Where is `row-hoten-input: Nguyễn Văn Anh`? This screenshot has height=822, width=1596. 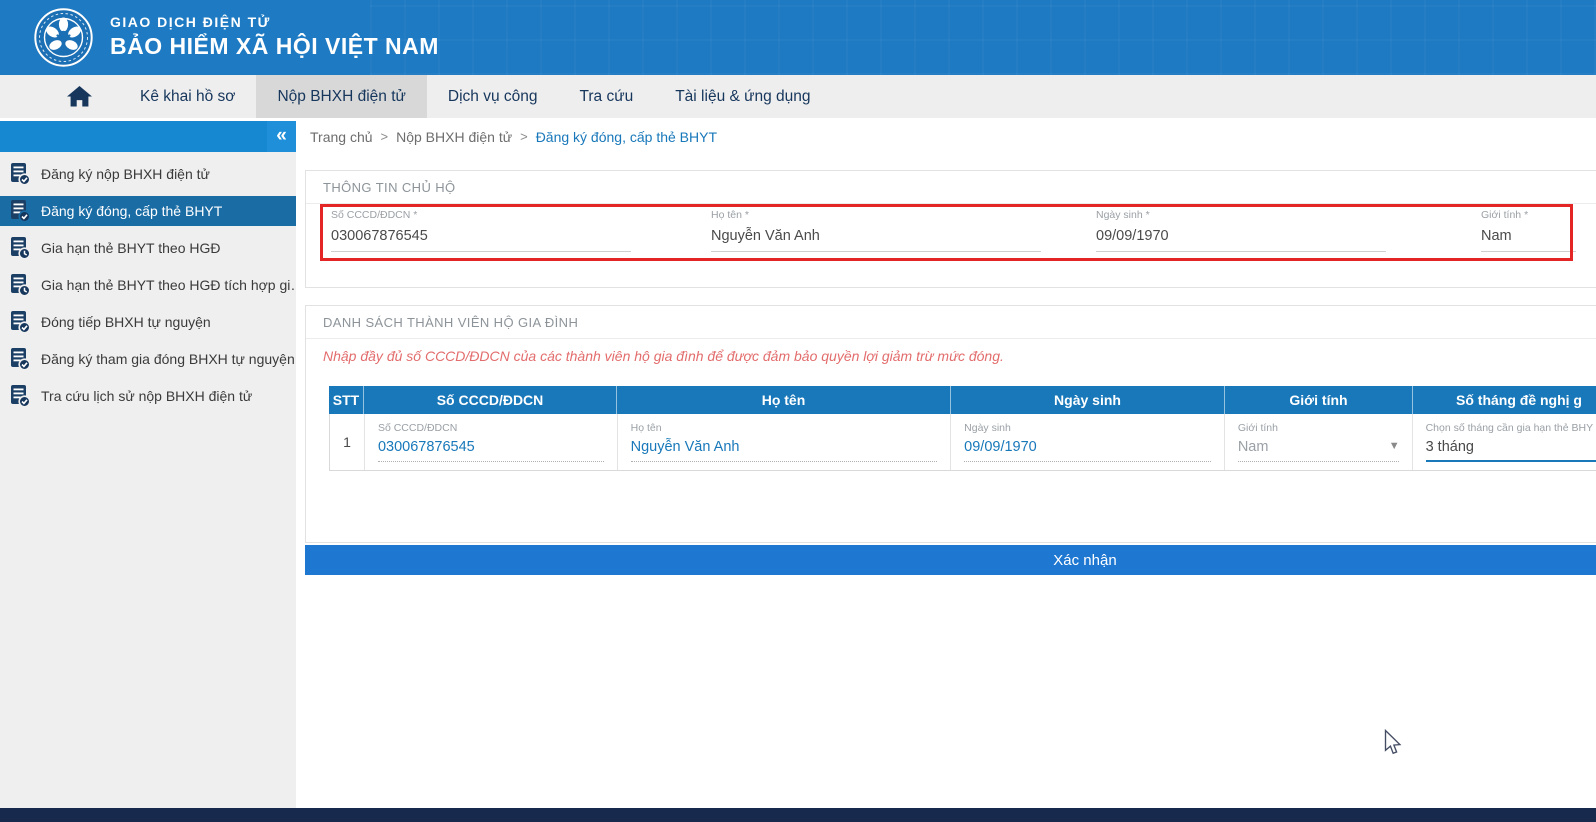
row-hoten-input: Nguyễn Văn Anh is located at coordinates (784, 447).